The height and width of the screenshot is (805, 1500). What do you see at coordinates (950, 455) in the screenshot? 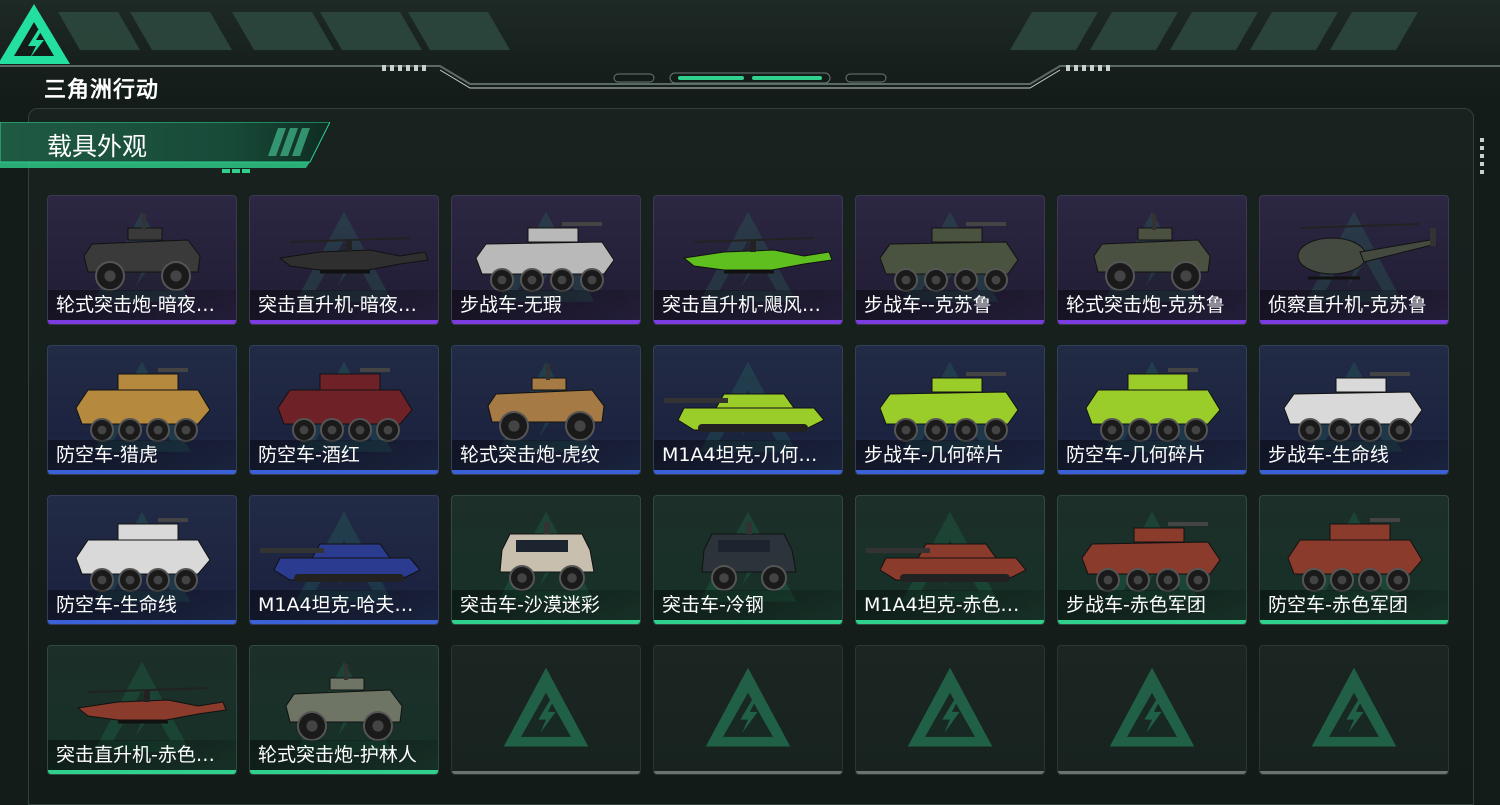
I see `skin-name: 步战车-几何碎片` at bounding box center [950, 455].